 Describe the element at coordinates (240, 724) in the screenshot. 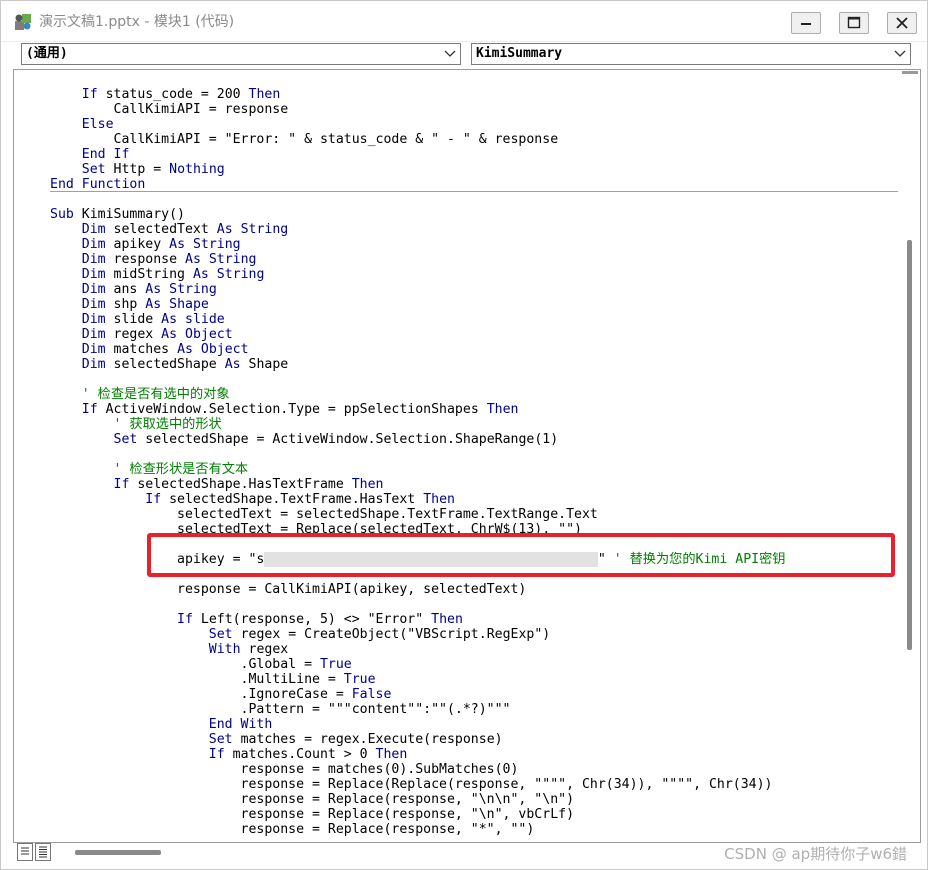

I see `code-keyword: End With` at that location.